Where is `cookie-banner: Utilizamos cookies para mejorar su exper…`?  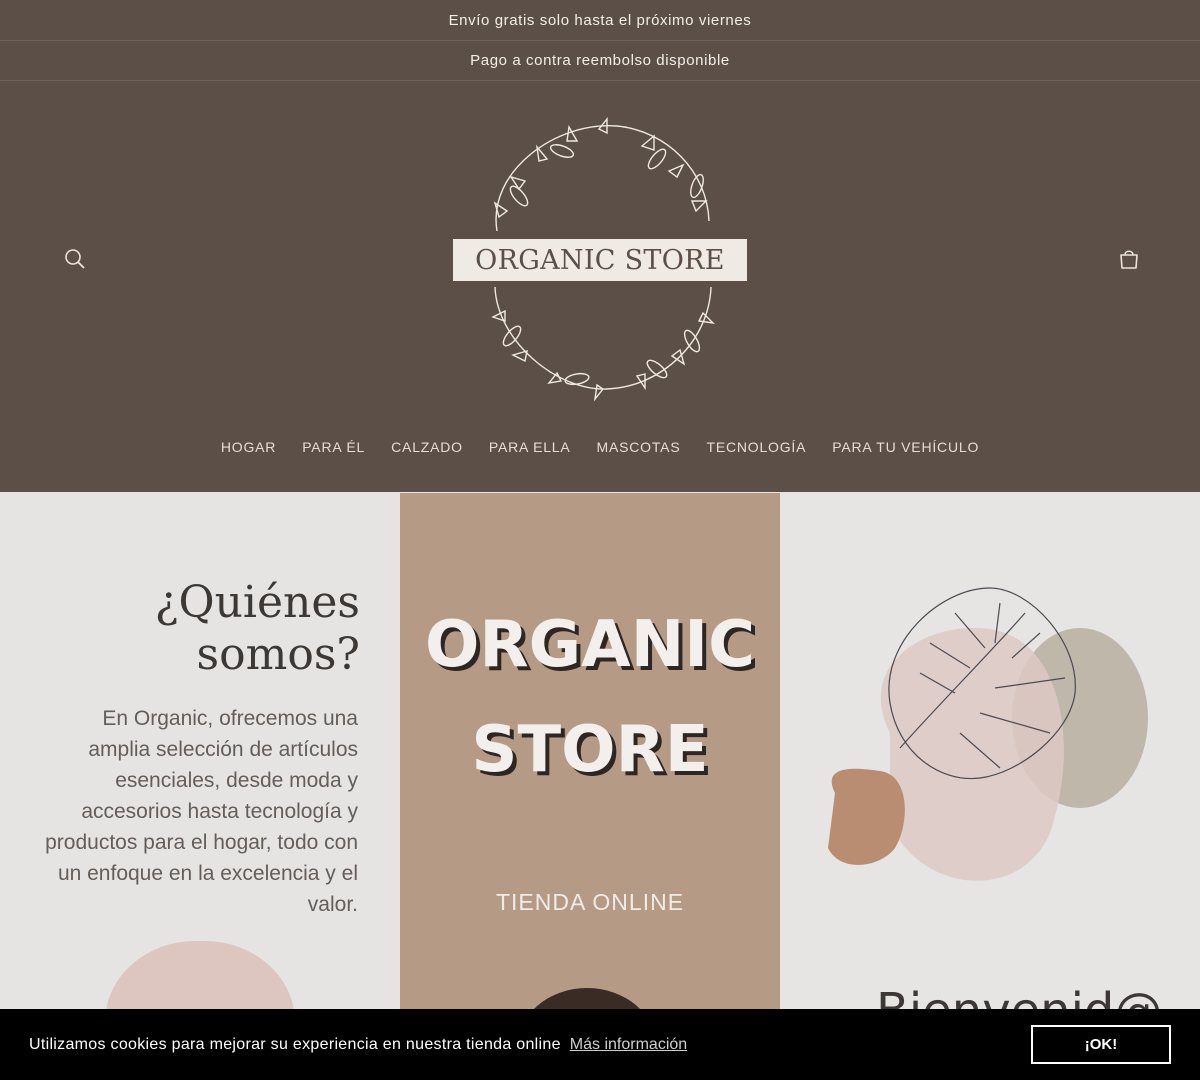 cookie-banner: Utilizamos cookies para mejorar su exper… is located at coordinates (600, 1044).